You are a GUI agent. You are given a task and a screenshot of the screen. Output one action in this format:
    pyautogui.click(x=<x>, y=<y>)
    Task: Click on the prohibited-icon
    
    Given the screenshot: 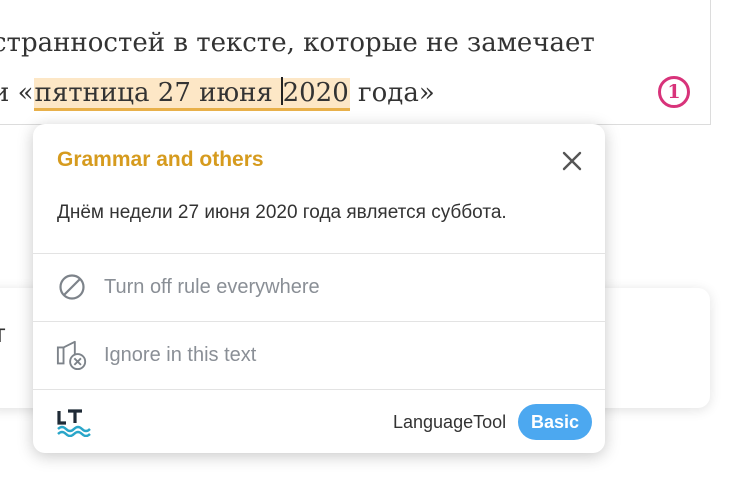 What is the action you would take?
    pyautogui.click(x=72, y=287)
    